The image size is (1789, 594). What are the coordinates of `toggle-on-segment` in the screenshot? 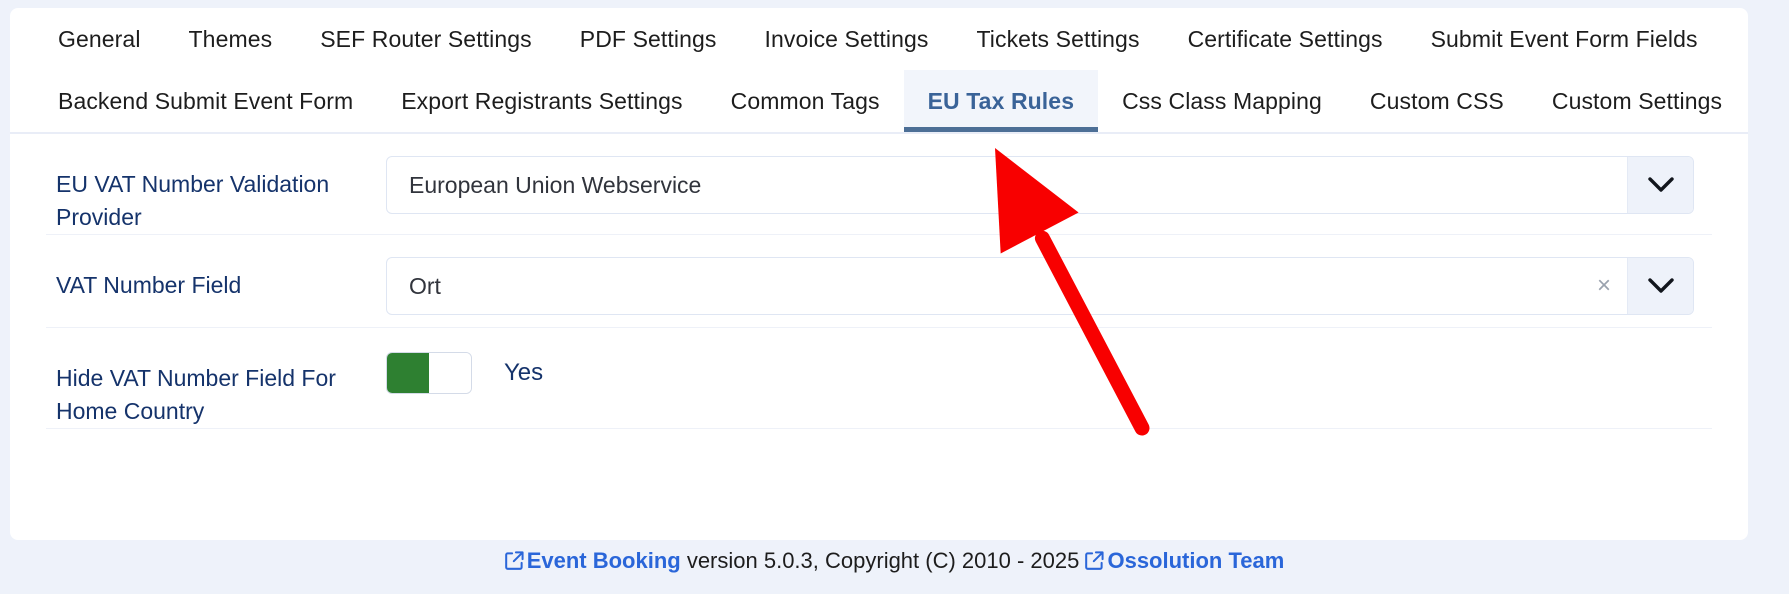 It's located at (408, 373).